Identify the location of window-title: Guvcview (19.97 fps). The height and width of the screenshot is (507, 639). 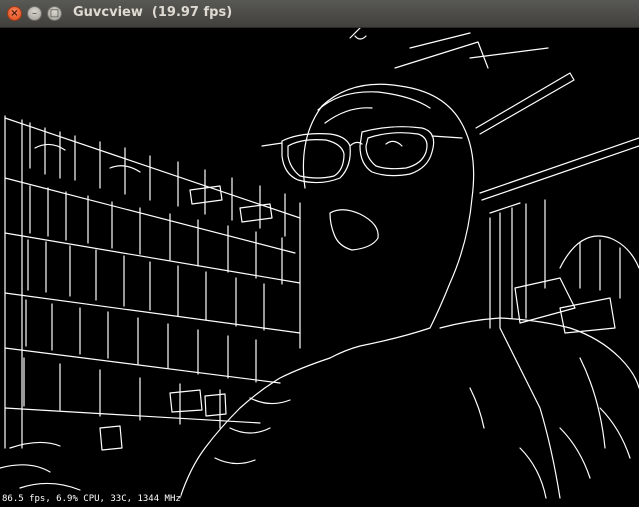
(153, 12).